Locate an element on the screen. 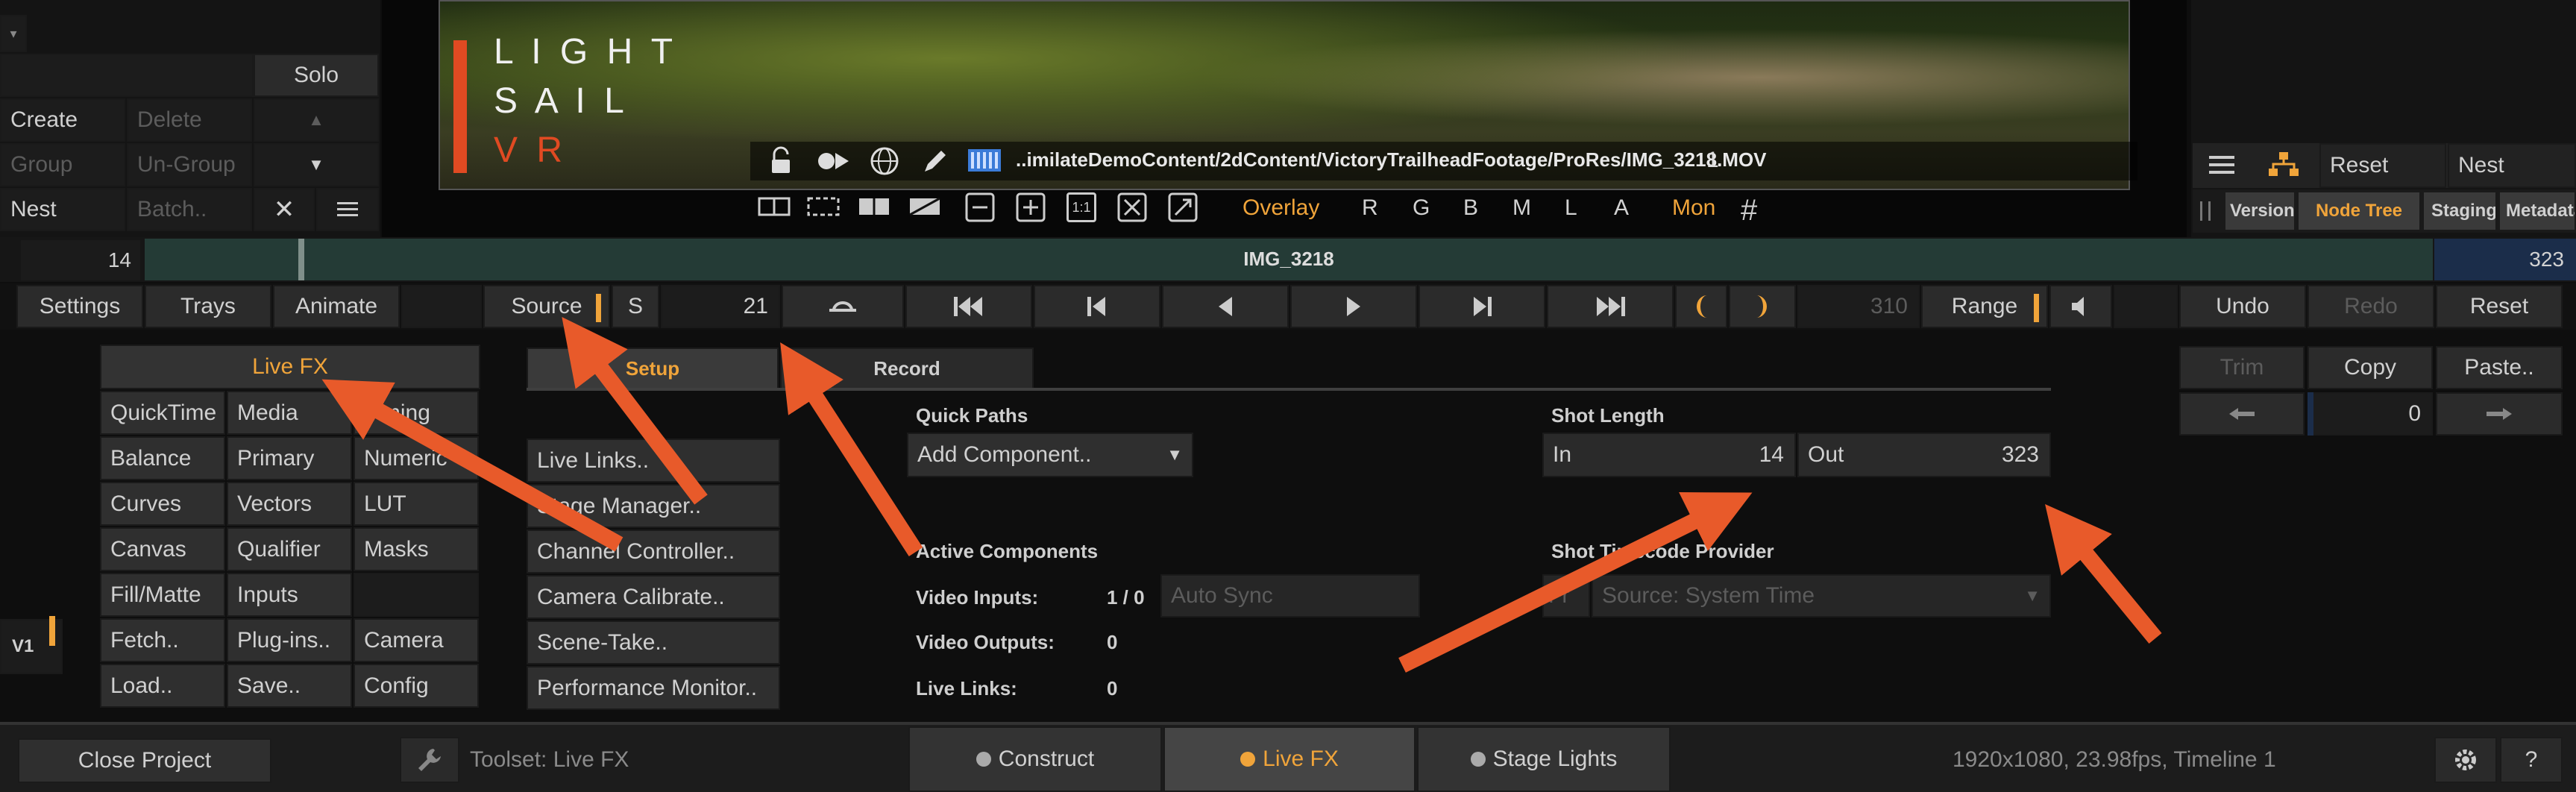 Image resolution: width=2576 pixels, height=792 pixels. arrow-to-live-fx is located at coordinates (472, 465).